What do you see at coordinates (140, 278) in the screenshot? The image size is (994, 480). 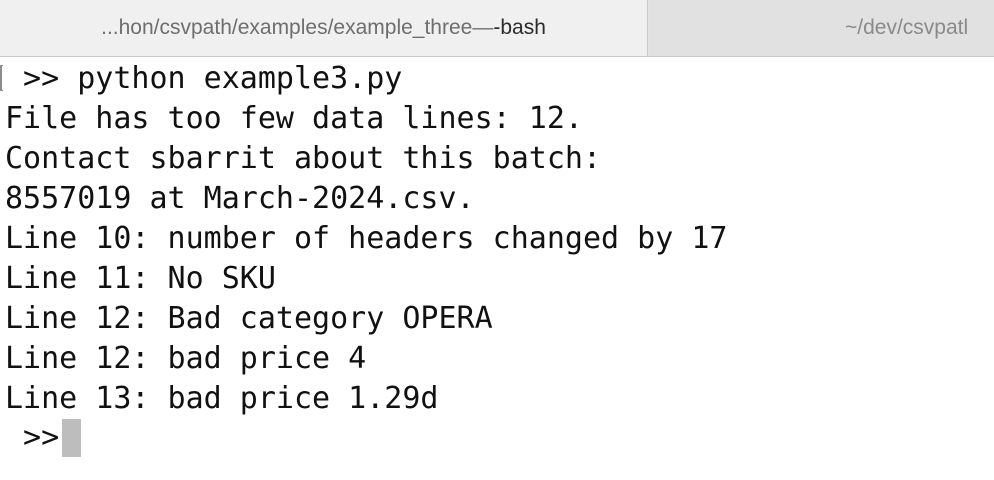 I see `output-line: Line 11: No SKU` at bounding box center [140, 278].